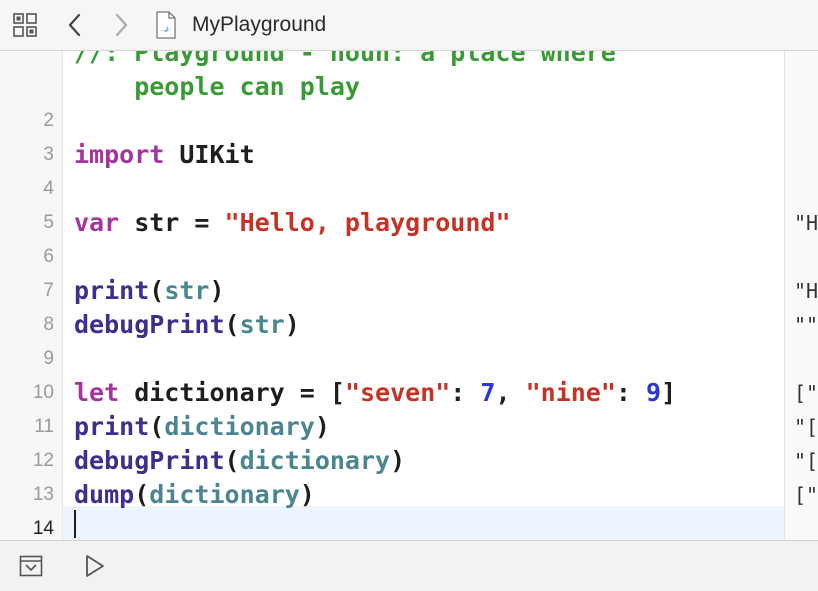 This screenshot has height=591, width=818. I want to click on line-number: 9, so click(48, 358).